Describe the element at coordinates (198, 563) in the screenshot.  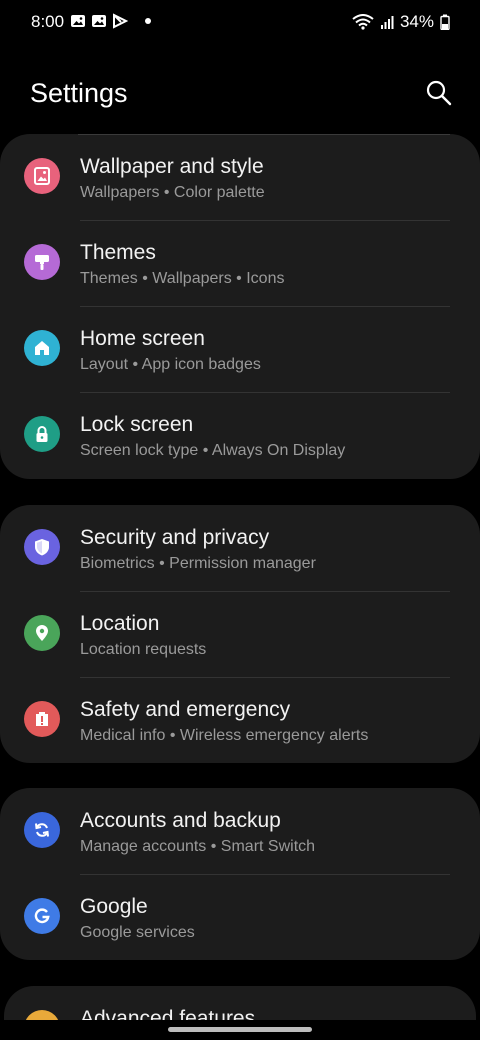
I see `item-subtitle: Biometrics • Permission manager` at that location.